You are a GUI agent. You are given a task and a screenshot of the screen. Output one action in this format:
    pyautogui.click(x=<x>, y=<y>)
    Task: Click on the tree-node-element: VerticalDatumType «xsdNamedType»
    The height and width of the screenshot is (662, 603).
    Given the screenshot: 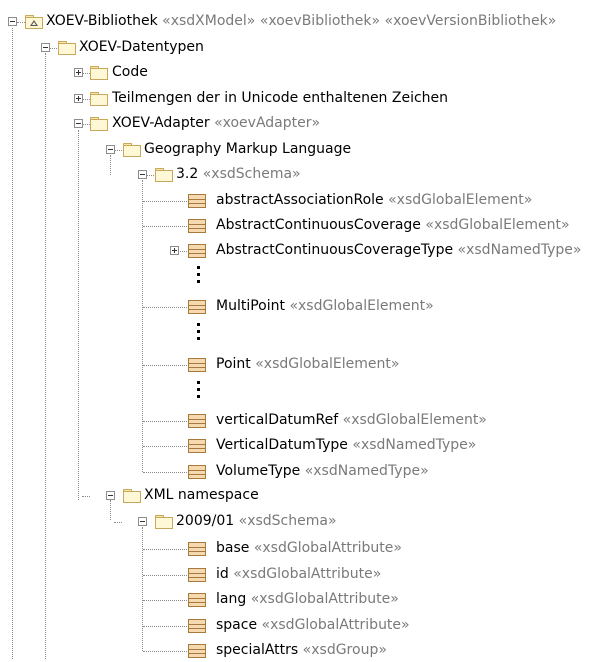 What is the action you would take?
    pyautogui.click(x=300, y=446)
    